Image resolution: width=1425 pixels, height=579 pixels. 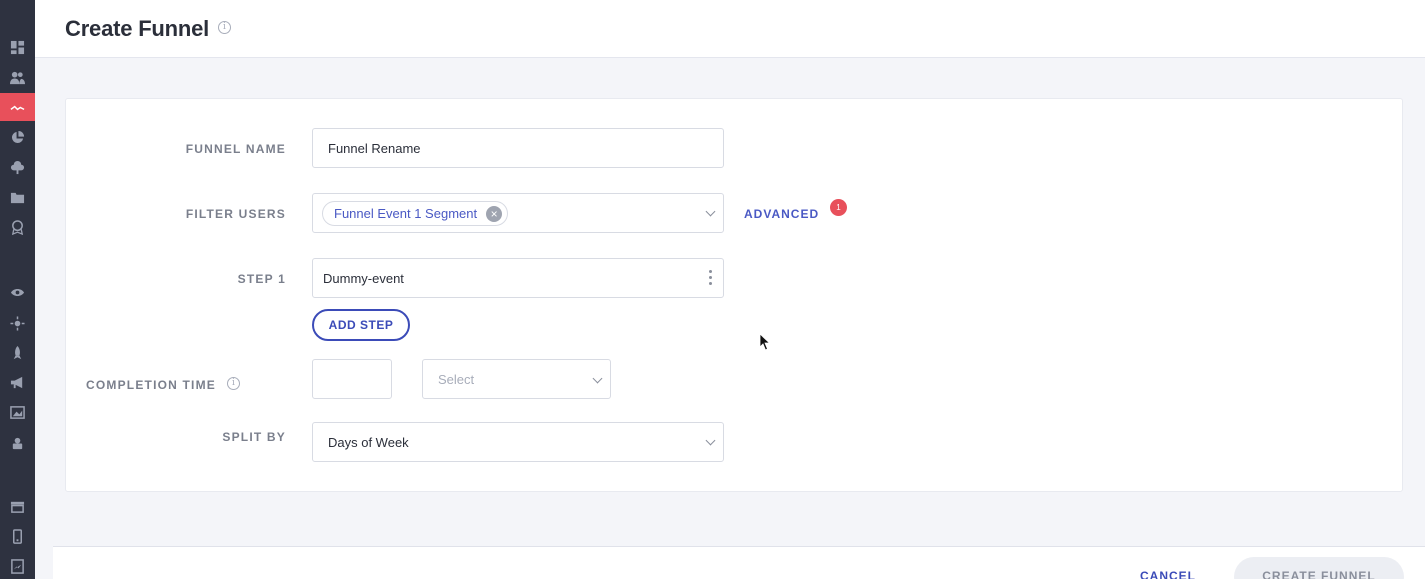 I want to click on mouse-cursor-icon, so click(x=765, y=342).